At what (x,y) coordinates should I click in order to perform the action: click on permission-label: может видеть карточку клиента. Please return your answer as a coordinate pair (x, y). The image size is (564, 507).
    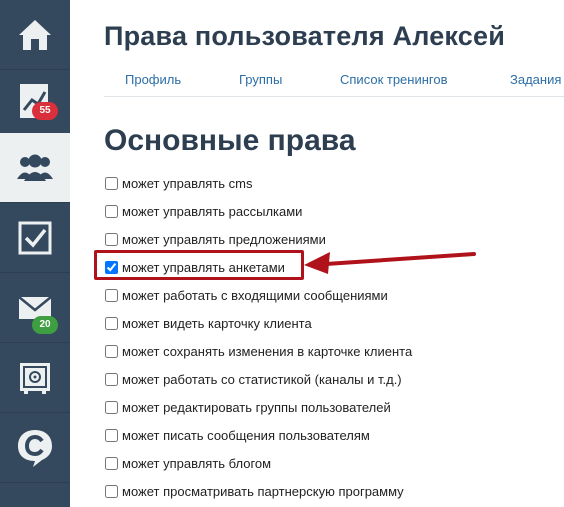
    Looking at the image, I should click on (217, 323).